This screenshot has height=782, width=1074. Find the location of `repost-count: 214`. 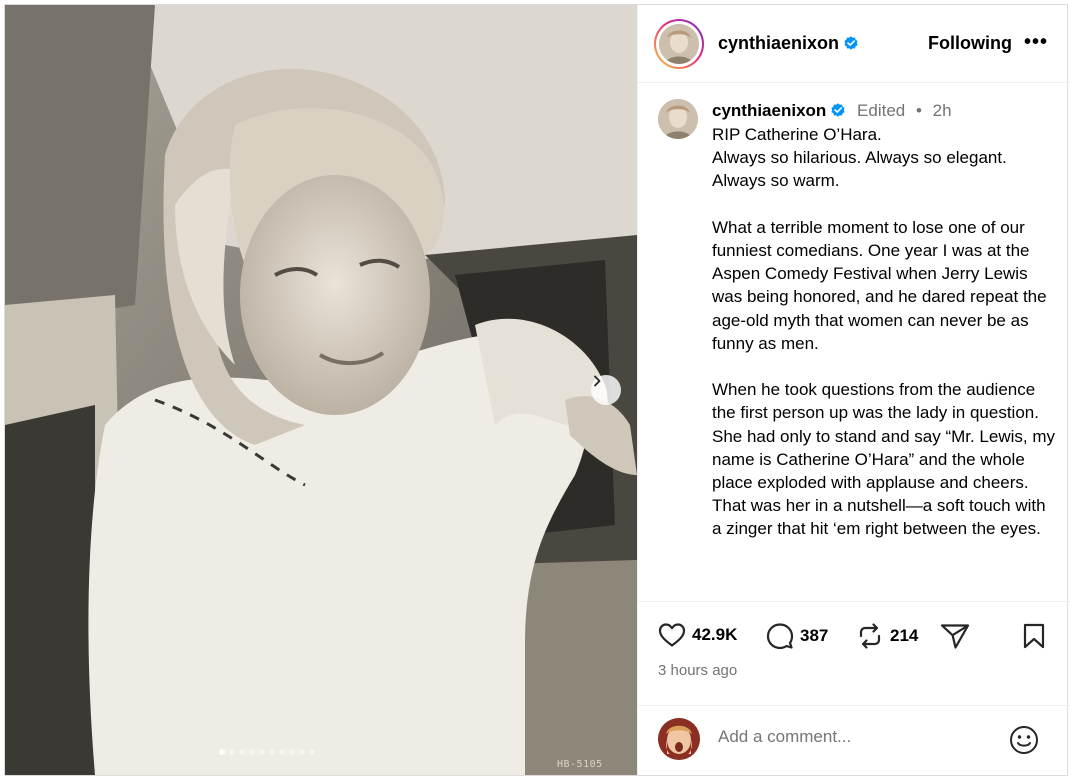

repost-count: 214 is located at coordinates (904, 636).